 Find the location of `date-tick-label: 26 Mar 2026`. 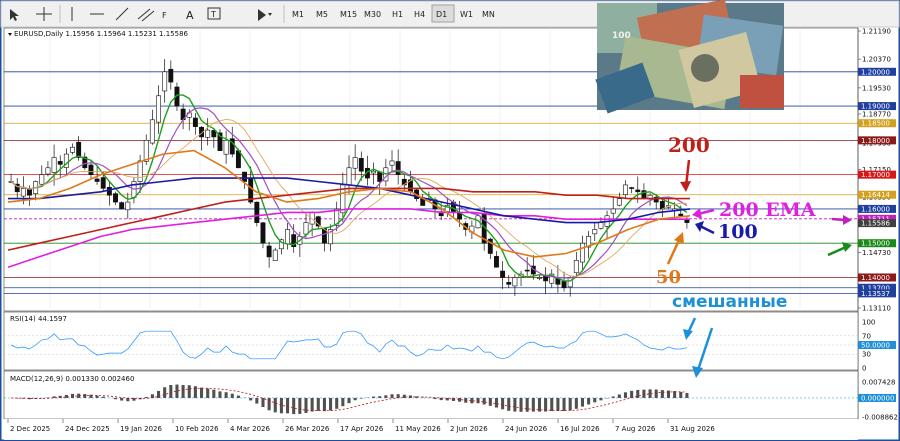

date-tick-label: 26 Mar 2026 is located at coordinates (307, 429).